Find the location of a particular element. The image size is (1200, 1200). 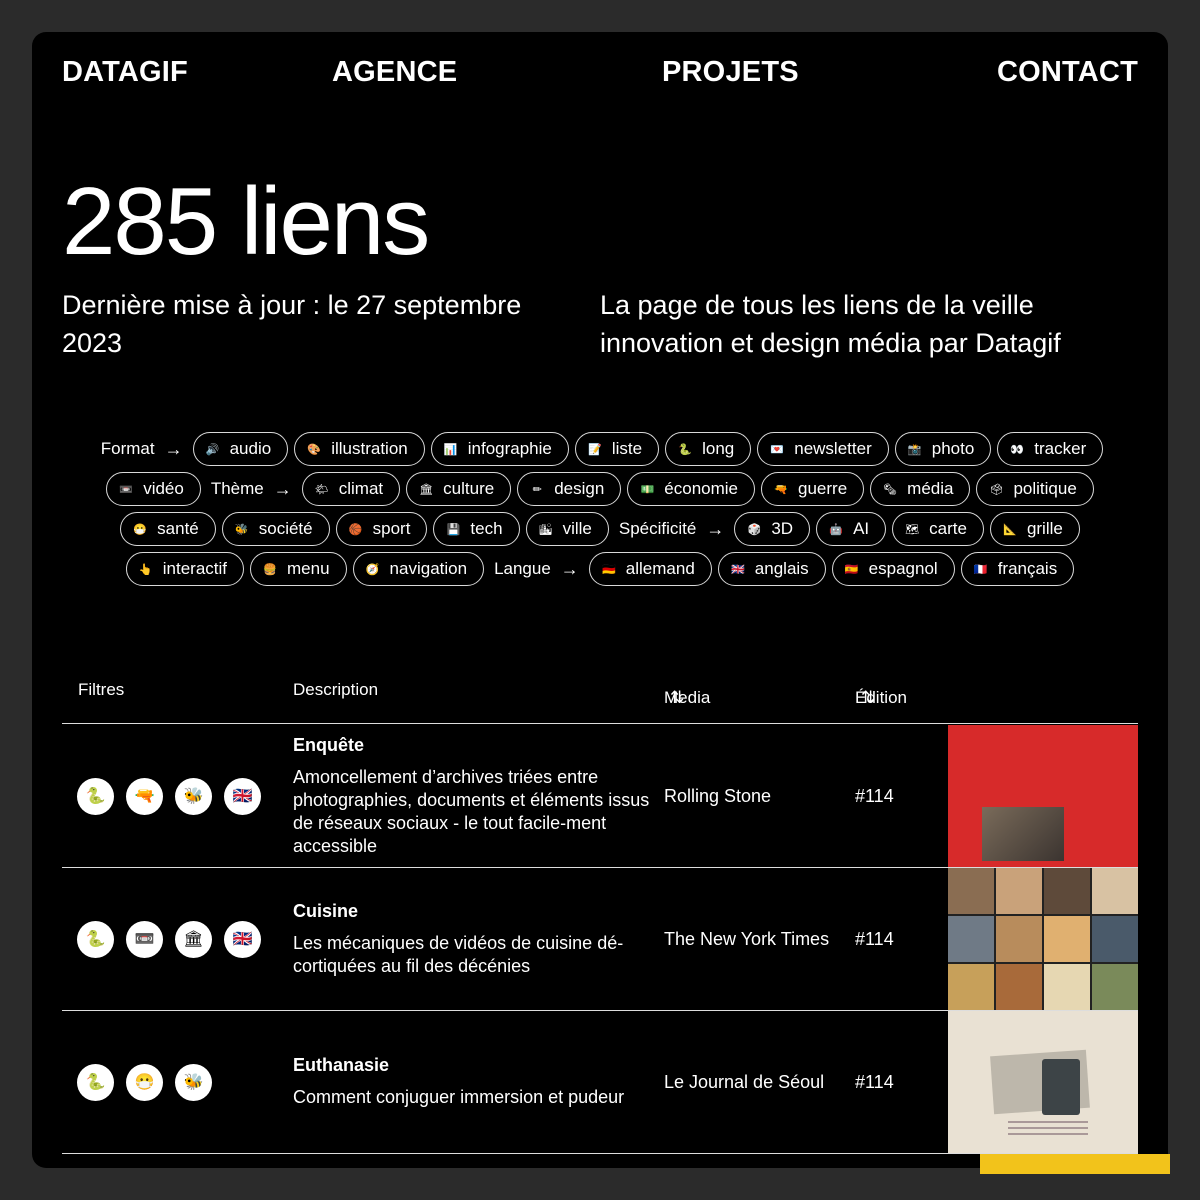

interactif-icon: 👆 is located at coordinates (145, 569).